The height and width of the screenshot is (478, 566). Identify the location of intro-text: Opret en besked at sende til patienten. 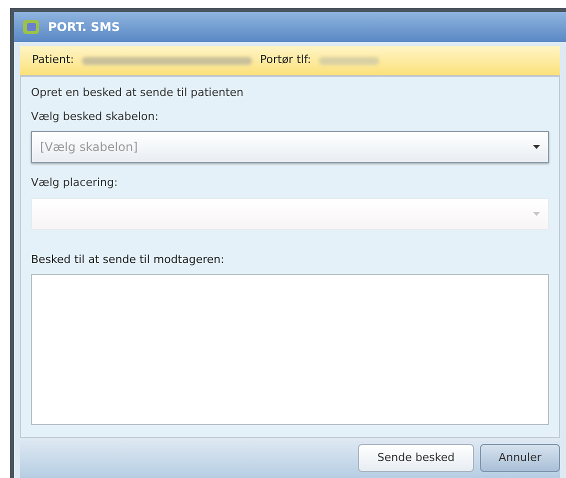
(138, 93).